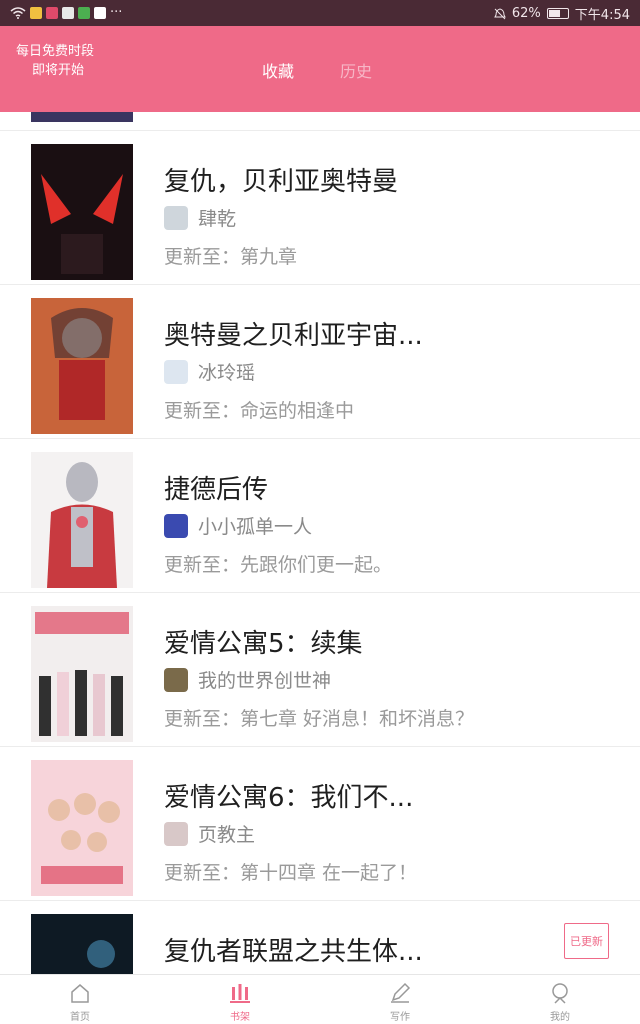 This screenshot has height=1024, width=640. I want to click on book-title: 捷德后传, so click(216, 490).